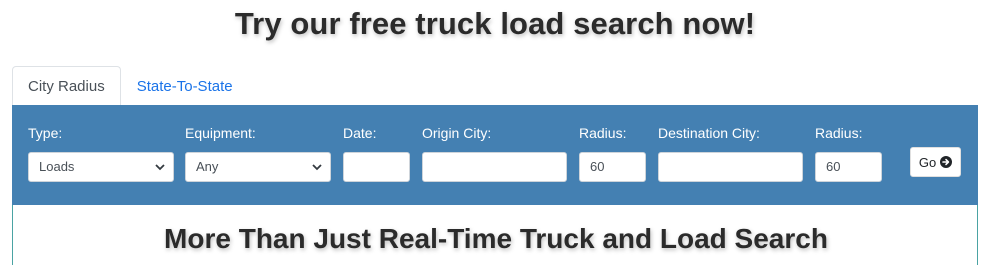 The height and width of the screenshot is (265, 1000). Describe the element at coordinates (101, 167) in the screenshot. I see `type-select: Loads` at that location.